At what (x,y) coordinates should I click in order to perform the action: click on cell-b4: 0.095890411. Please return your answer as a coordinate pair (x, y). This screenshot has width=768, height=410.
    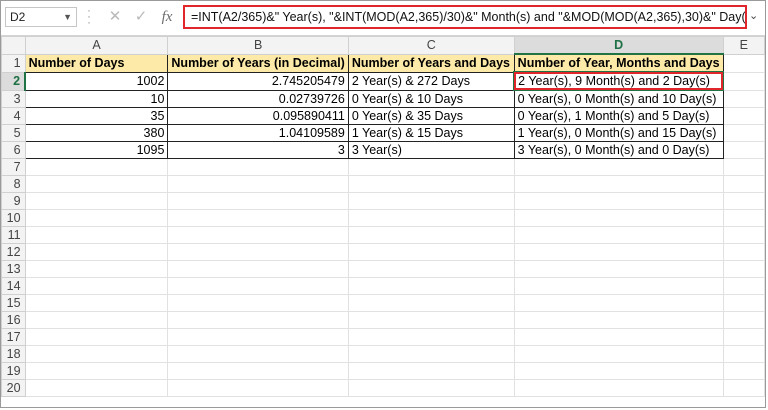
    Looking at the image, I should click on (258, 116).